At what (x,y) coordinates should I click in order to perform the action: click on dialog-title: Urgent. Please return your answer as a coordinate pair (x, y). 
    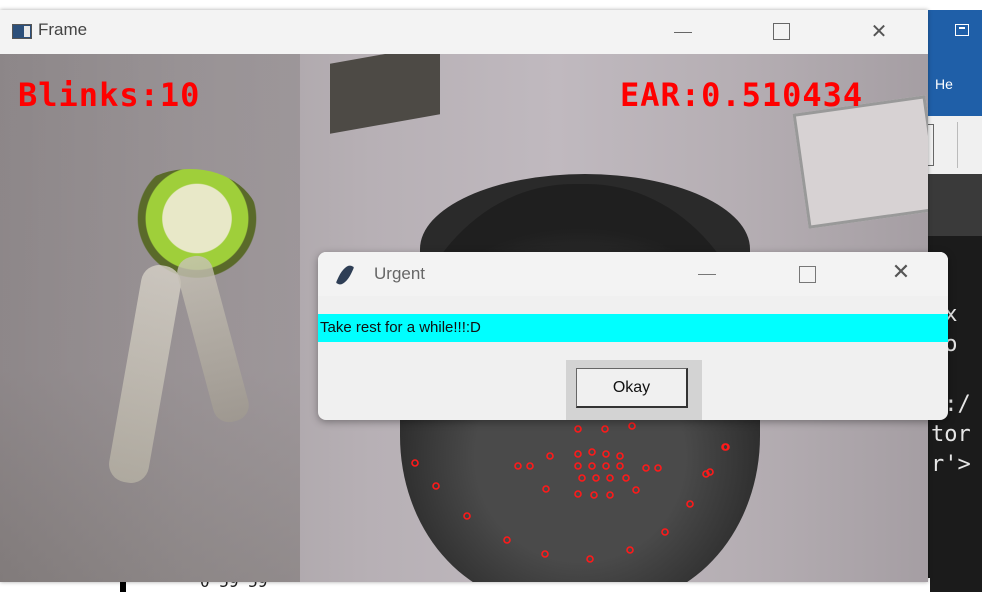
    Looking at the image, I should click on (400, 273).